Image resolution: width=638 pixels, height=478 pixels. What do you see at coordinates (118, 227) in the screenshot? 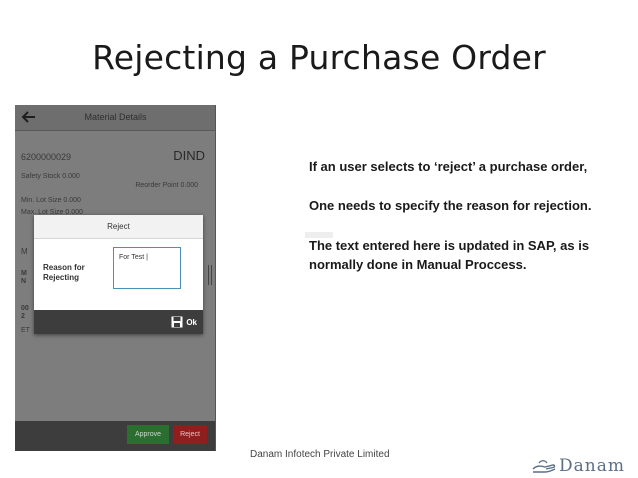
I see `dialog-title: Reject` at bounding box center [118, 227].